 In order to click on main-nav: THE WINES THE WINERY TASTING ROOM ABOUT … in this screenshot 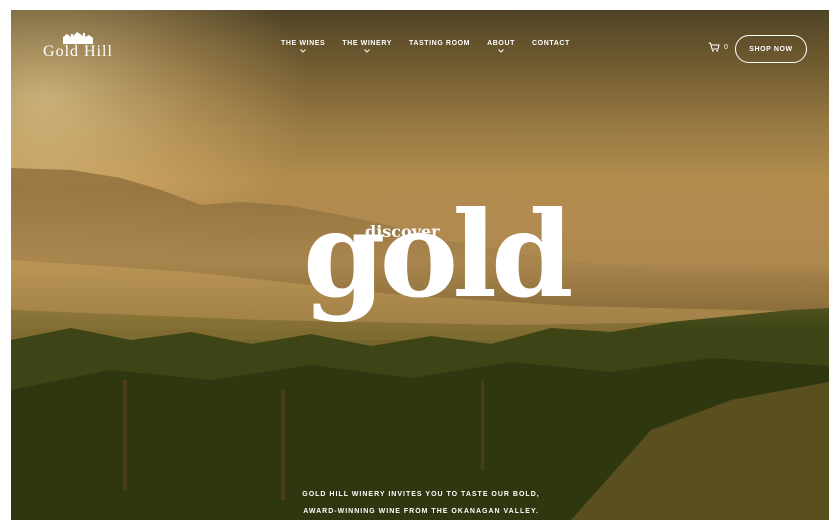, I will do `click(434, 50)`.